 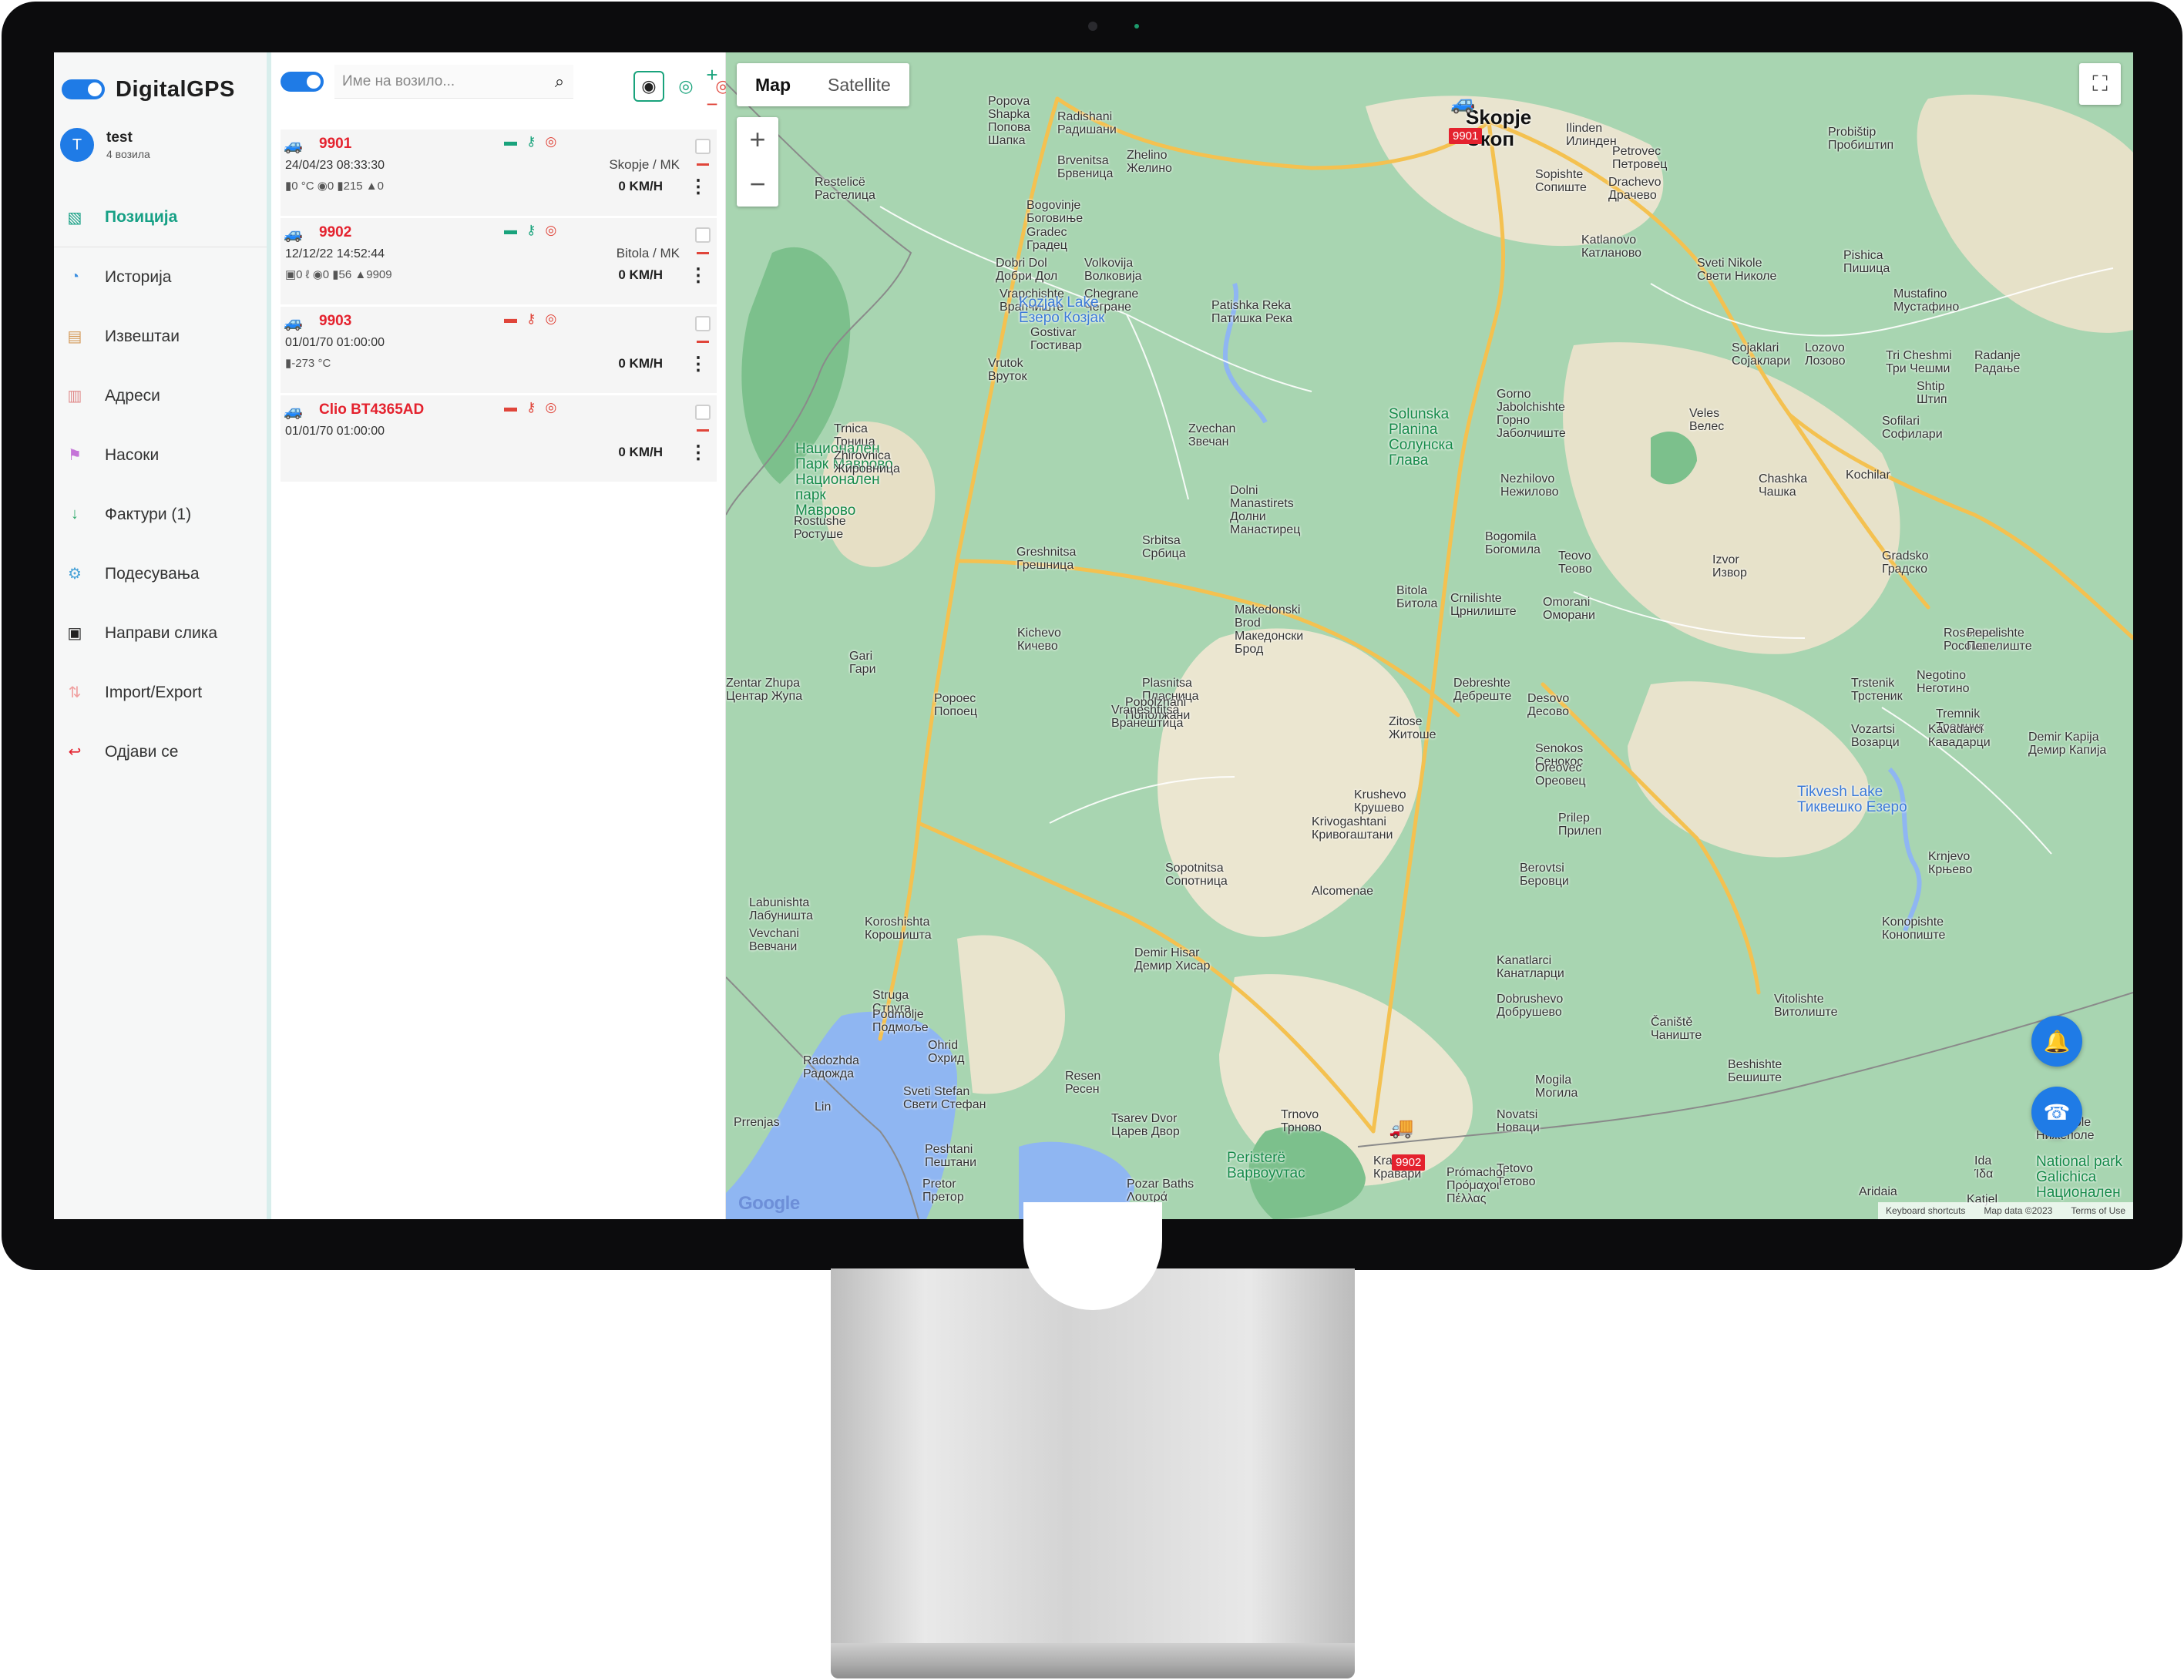 I want to click on sidebar-item-5: ↓ Фактури (1), so click(x=160, y=514).